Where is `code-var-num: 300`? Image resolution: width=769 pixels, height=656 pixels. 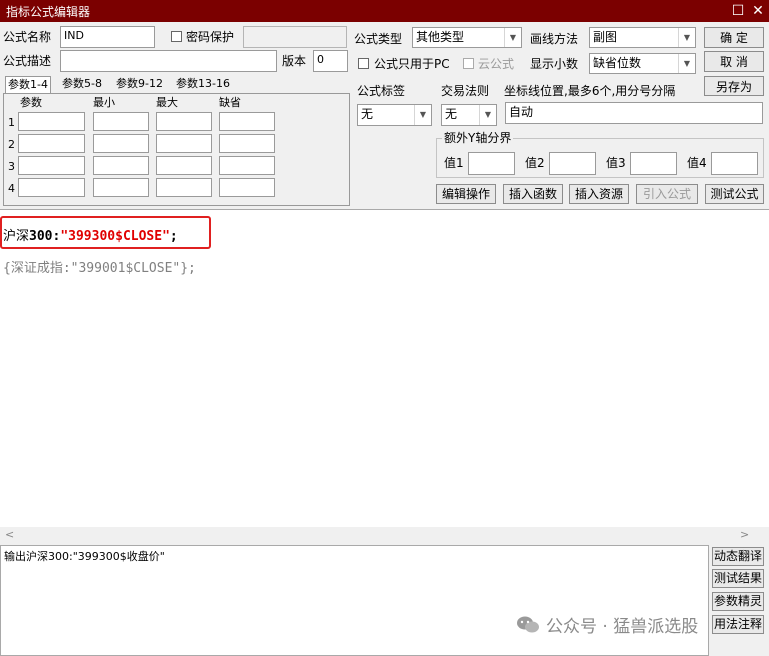 code-var-num: 300 is located at coordinates (41, 236).